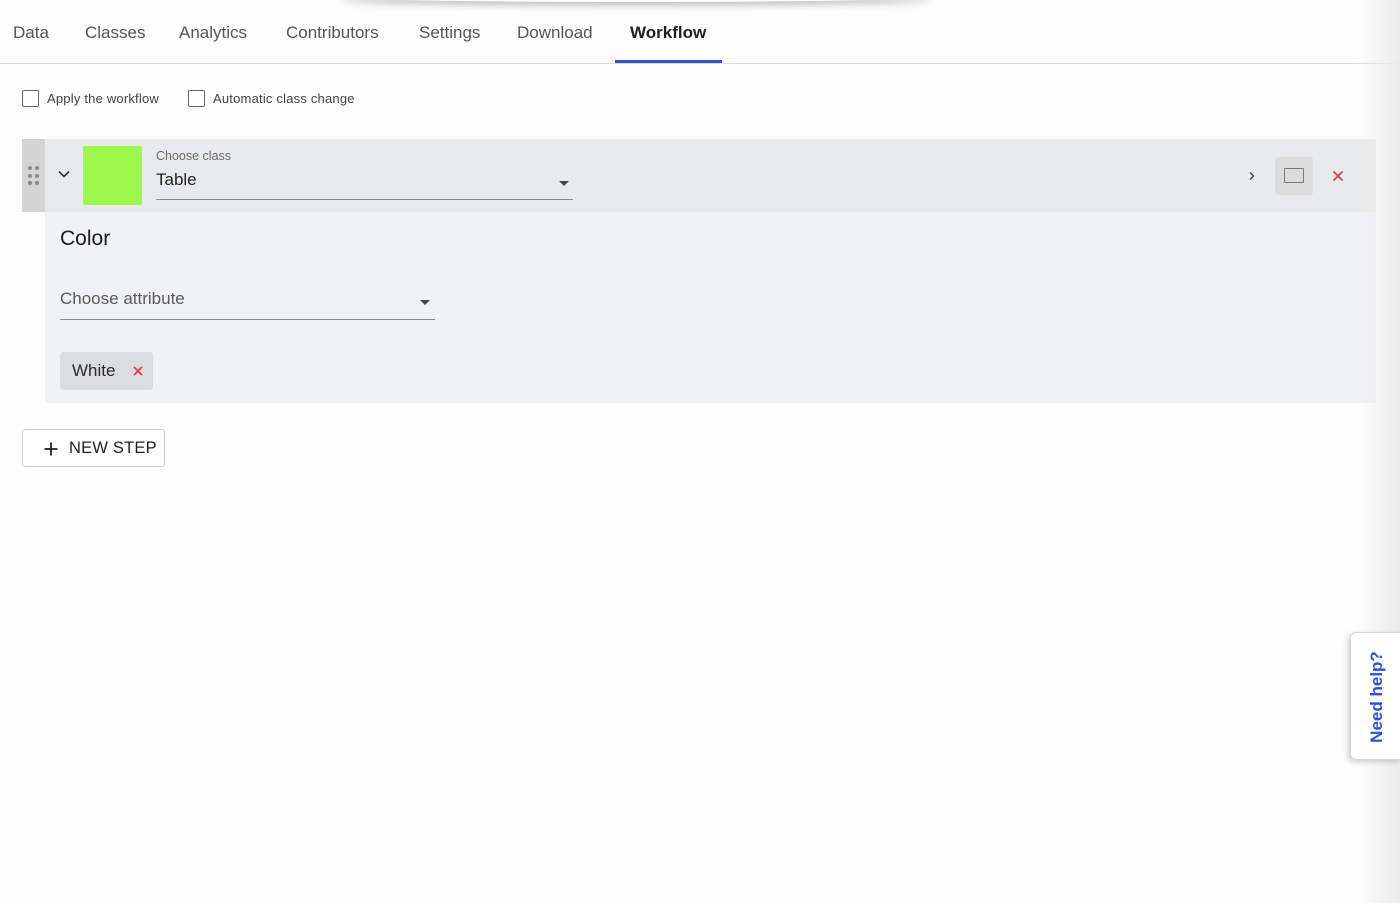  What do you see at coordinates (555, 32) in the screenshot?
I see `tab-download: Download` at bounding box center [555, 32].